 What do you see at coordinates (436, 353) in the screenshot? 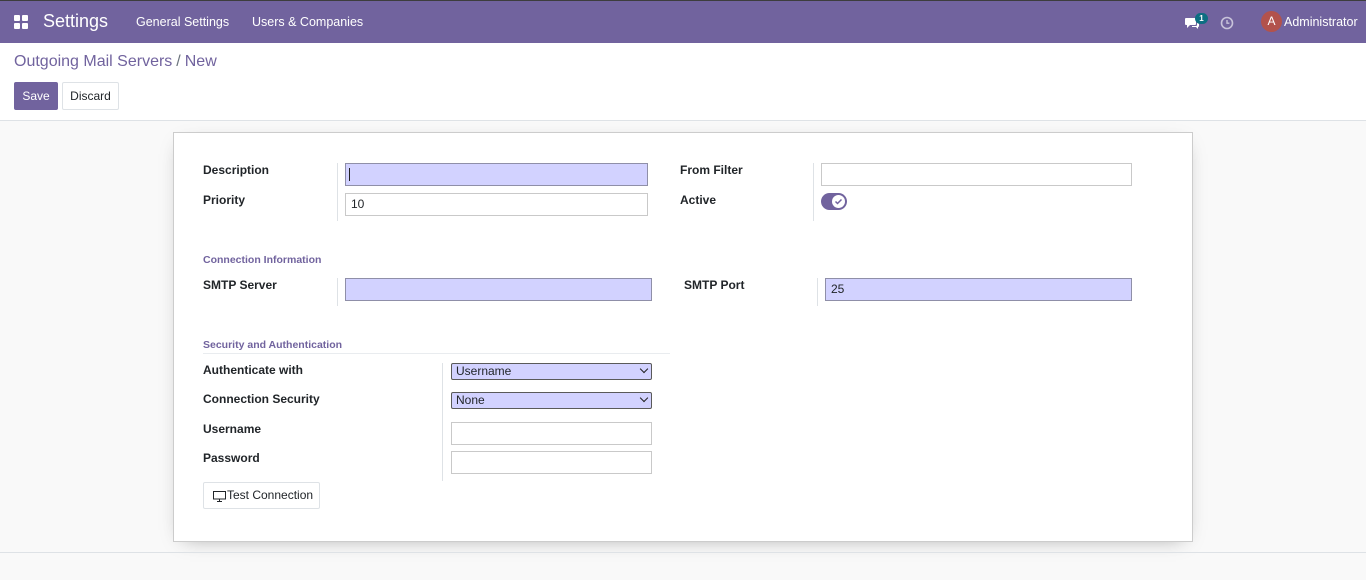
I see `section-separator` at bounding box center [436, 353].